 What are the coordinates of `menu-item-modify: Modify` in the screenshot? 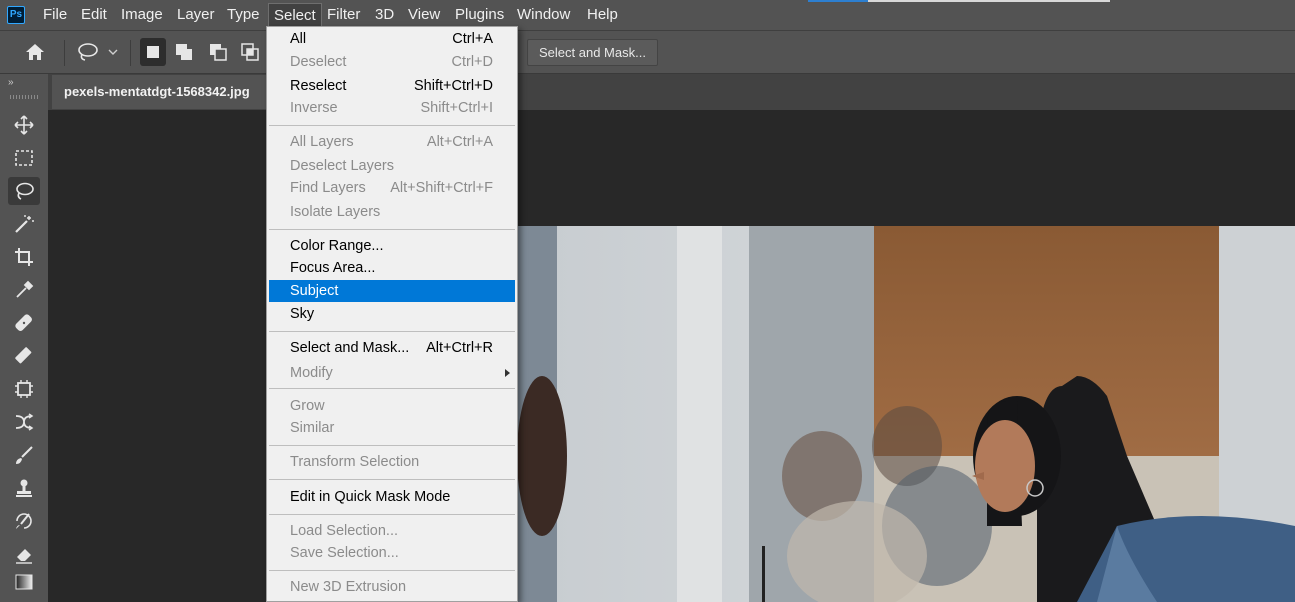 It's located at (392, 373).